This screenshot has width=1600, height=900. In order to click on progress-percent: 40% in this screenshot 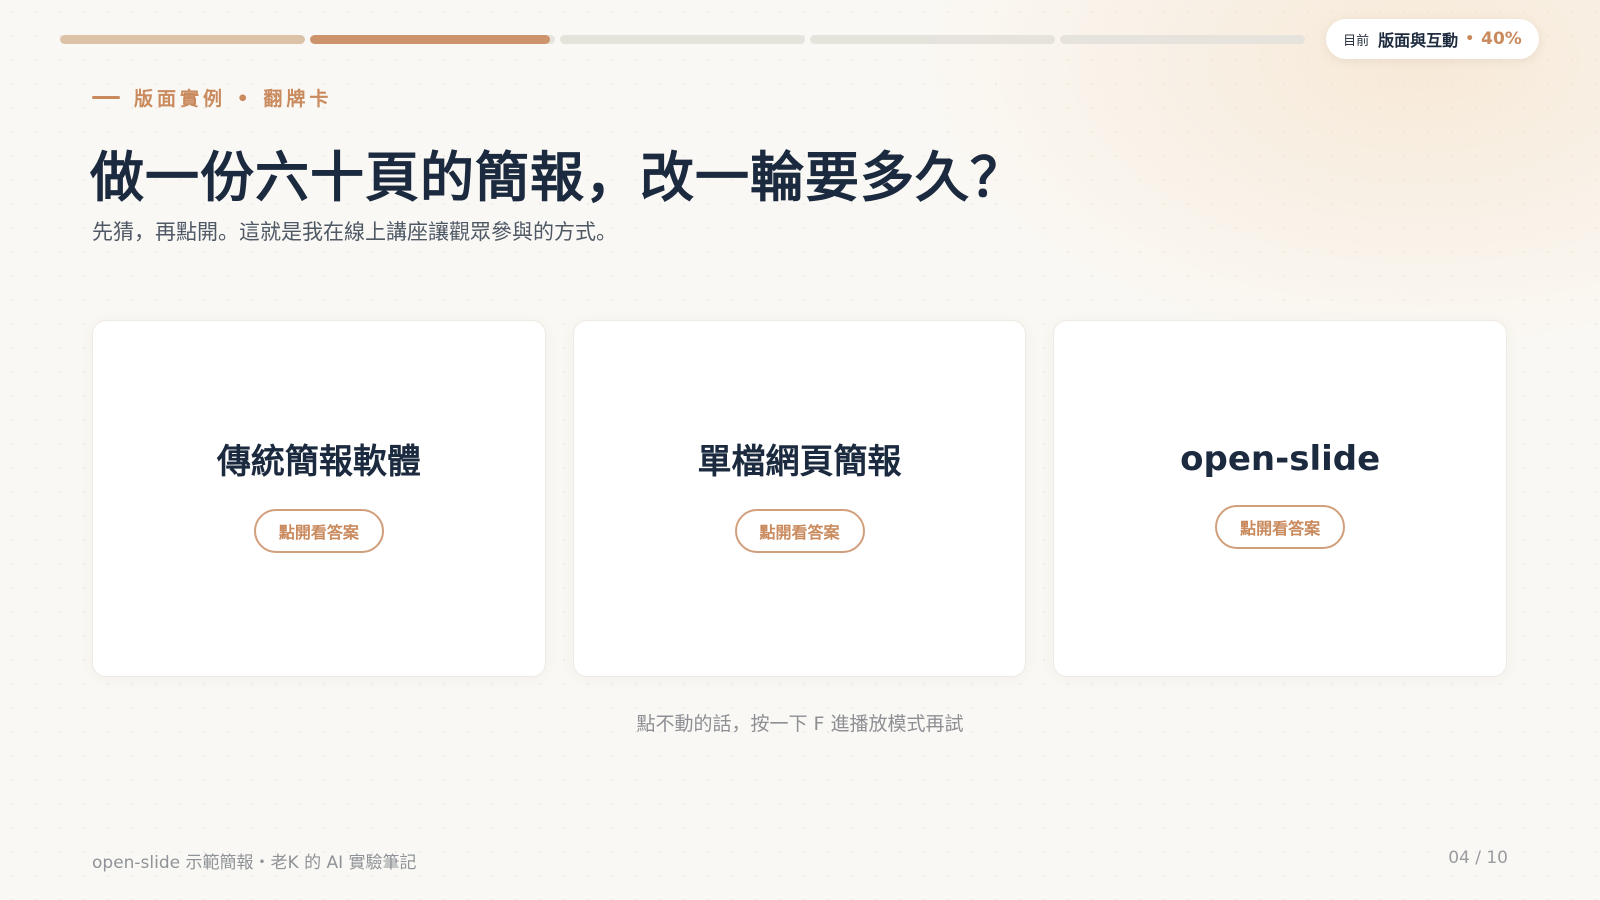, I will do `click(1501, 39)`.